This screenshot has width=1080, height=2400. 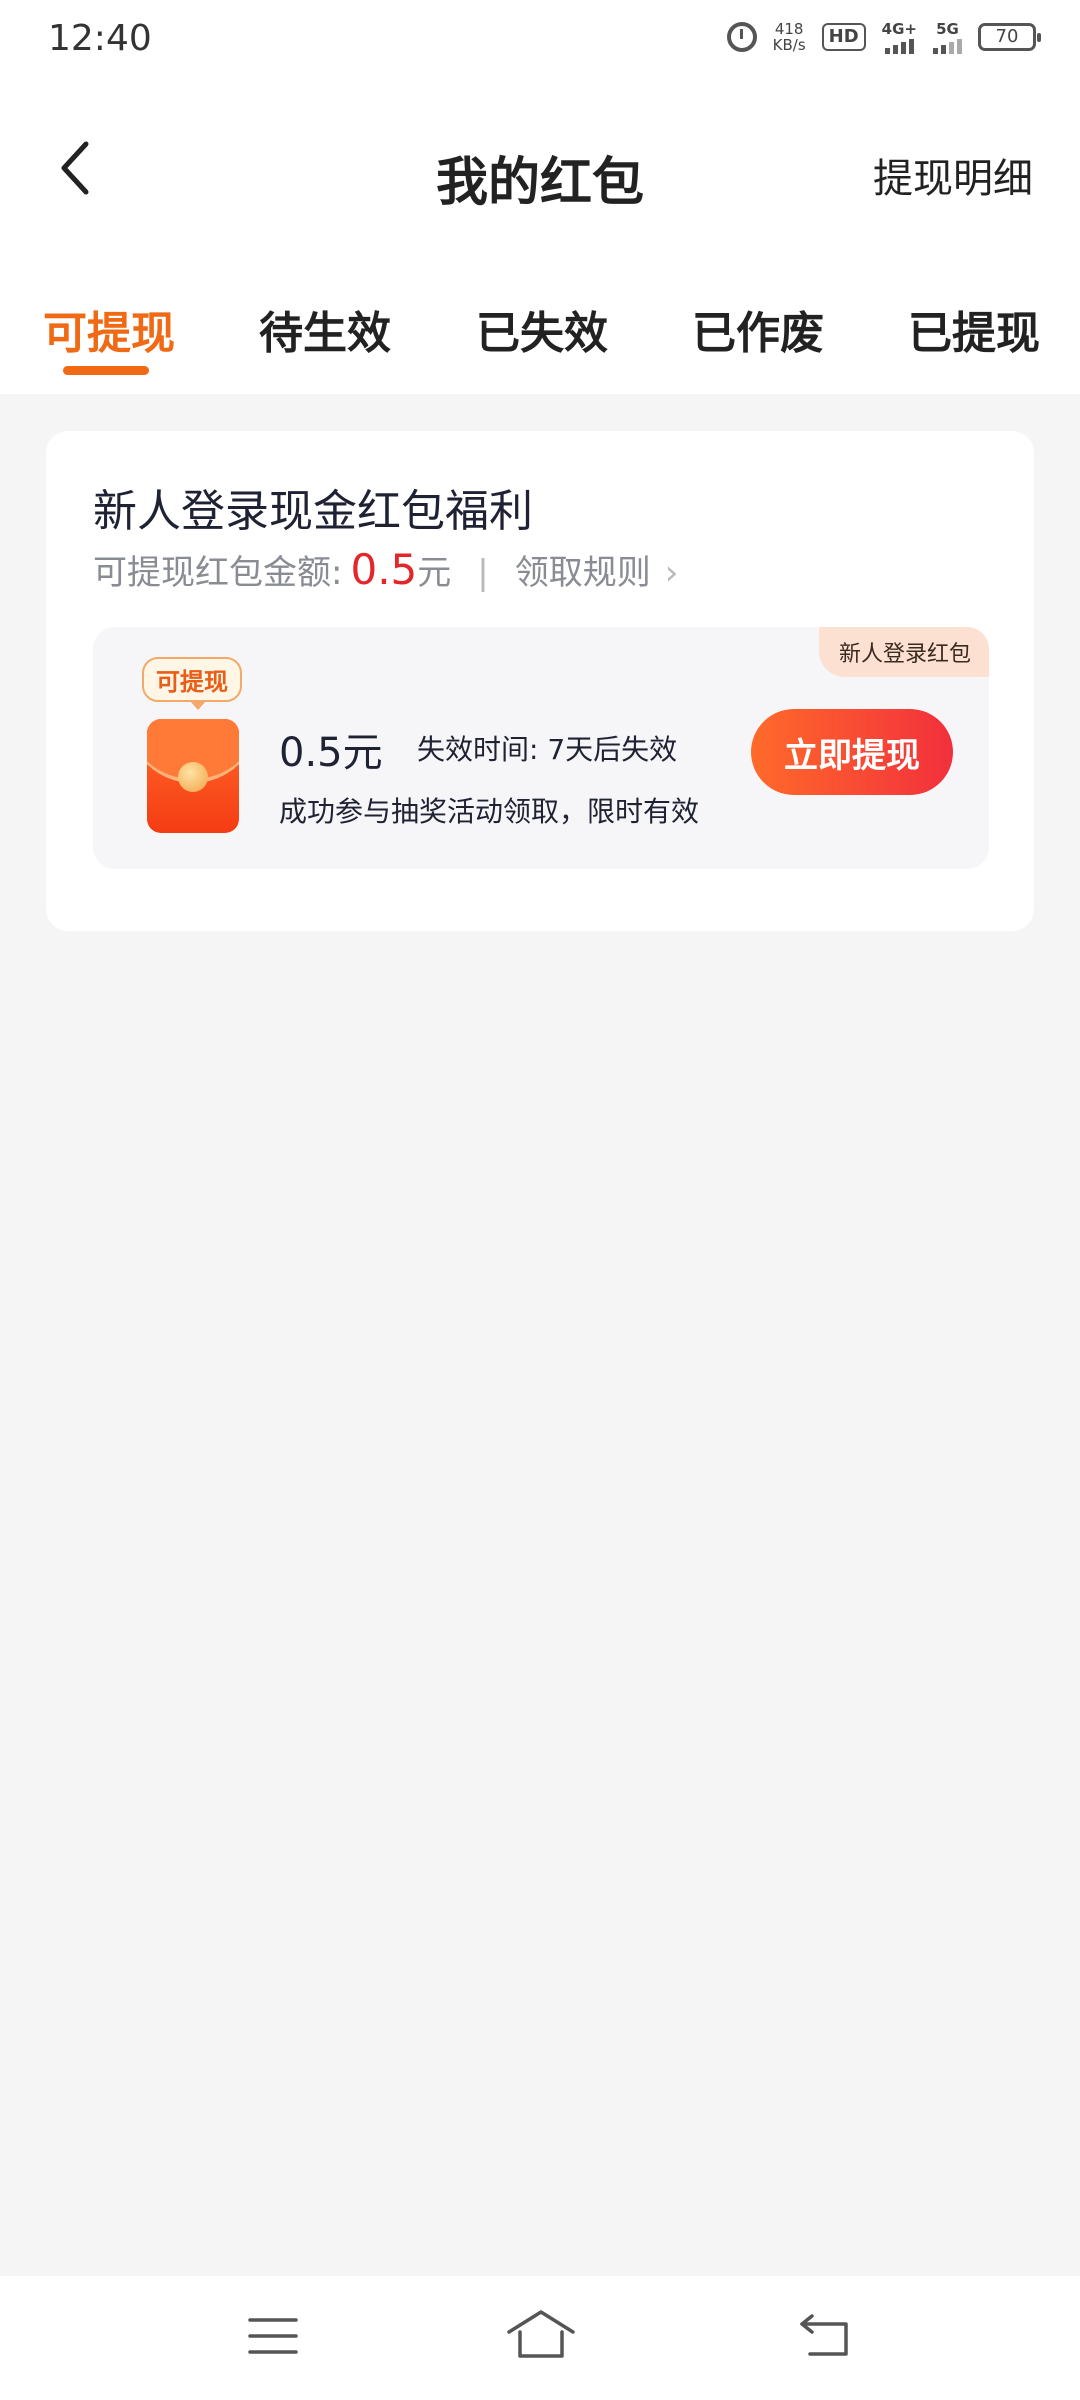 I want to click on coupon-description: 成功参与抽奖活动领取，限时有效, so click(x=489, y=811).